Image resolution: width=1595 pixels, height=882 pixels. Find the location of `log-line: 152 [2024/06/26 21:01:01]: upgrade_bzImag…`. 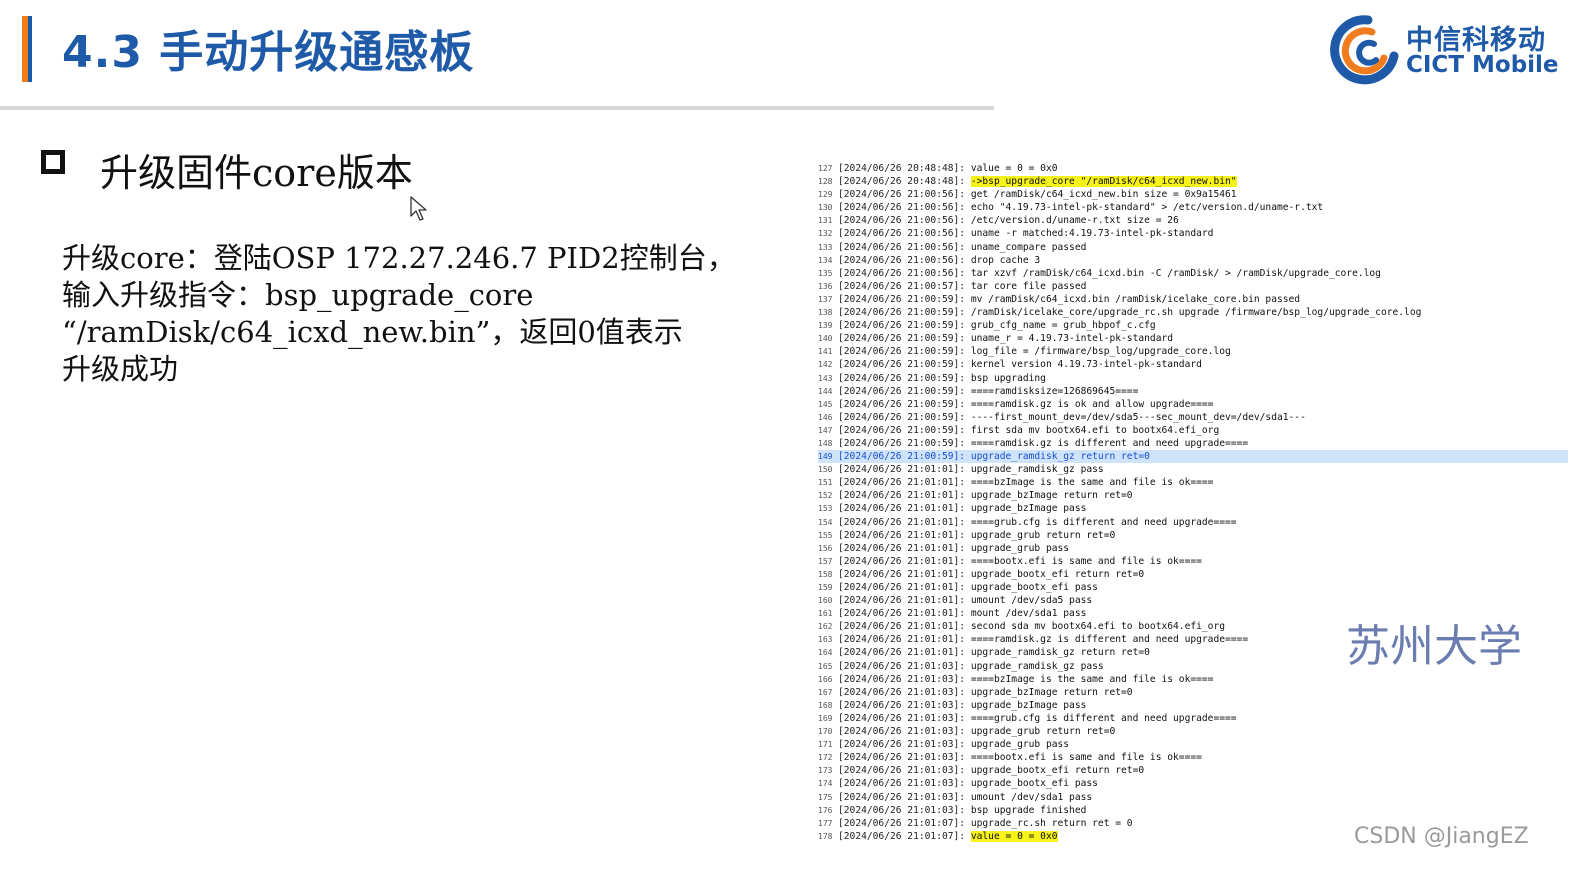

log-line: 152 [2024/06/26 21:01:01]: upgrade_bzImag… is located at coordinates (1193, 495).